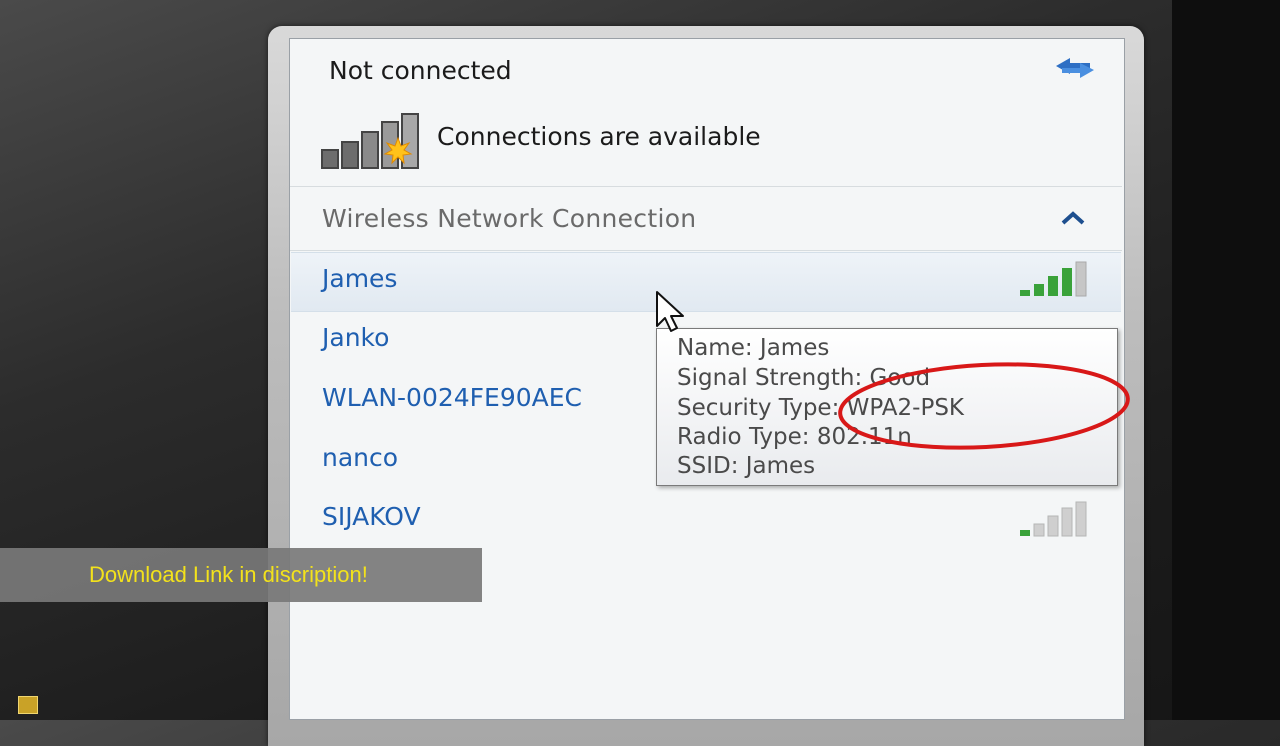 Image resolution: width=1280 pixels, height=746 pixels. What do you see at coordinates (670, 311) in the screenshot?
I see `mouse-pointer-icon` at bounding box center [670, 311].